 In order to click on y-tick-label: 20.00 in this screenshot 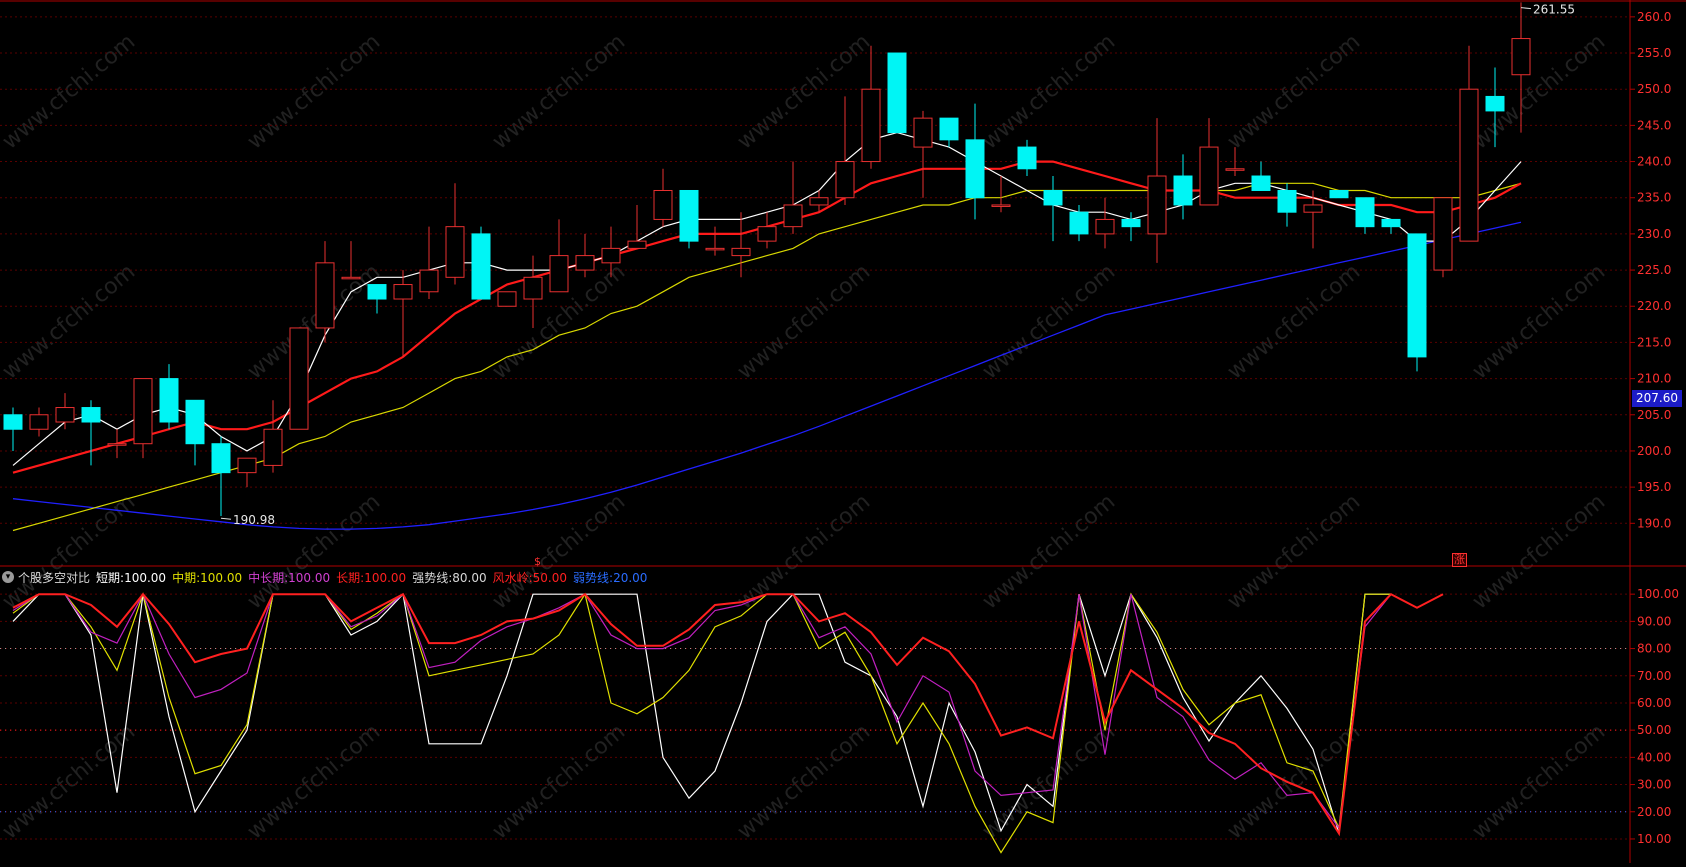, I will do `click(1654, 812)`.